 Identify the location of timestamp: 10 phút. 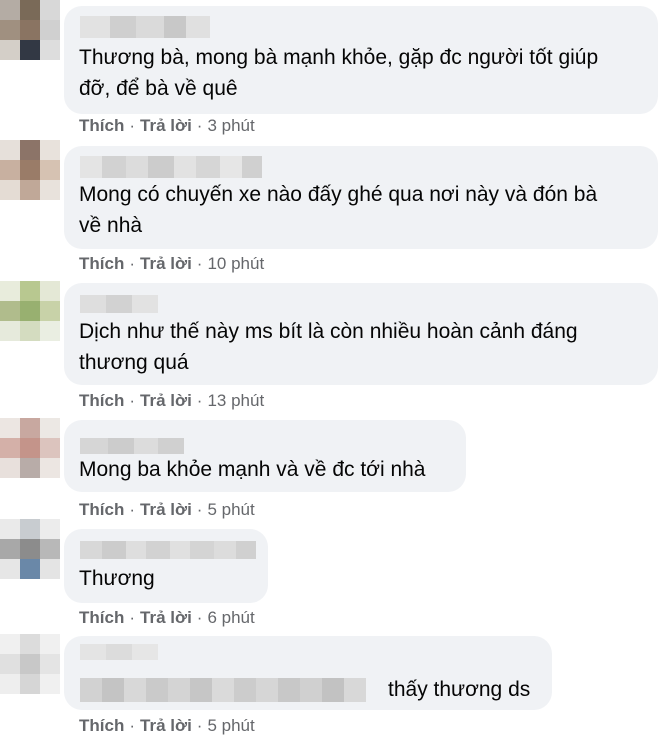
(235, 263).